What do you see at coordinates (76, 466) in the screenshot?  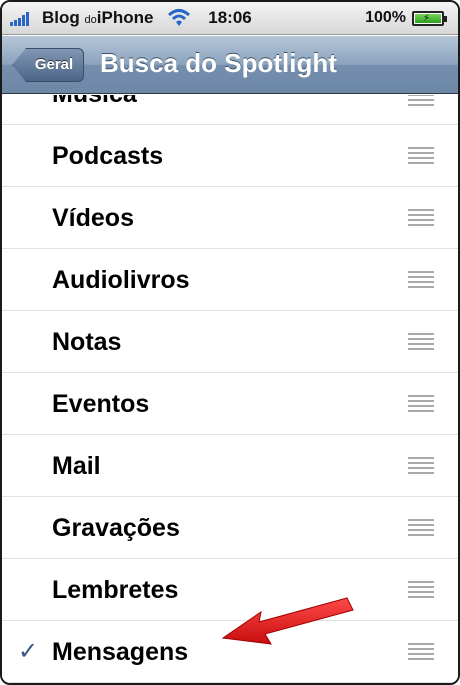 I see `list-item-label: Mail` at bounding box center [76, 466].